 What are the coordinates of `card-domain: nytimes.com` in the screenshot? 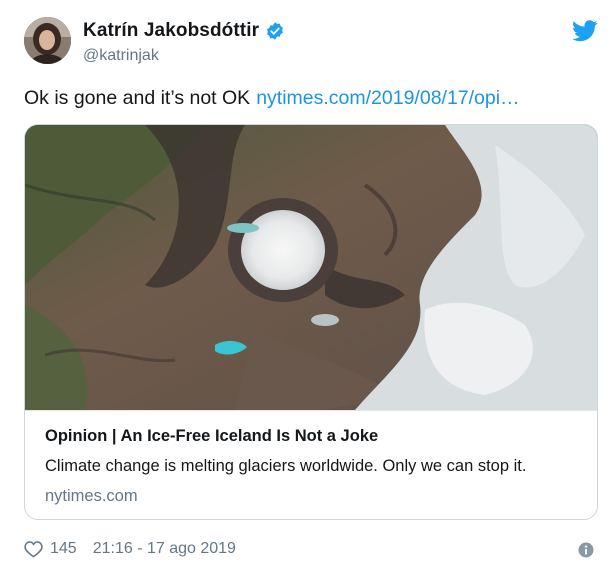 It's located at (91, 496).